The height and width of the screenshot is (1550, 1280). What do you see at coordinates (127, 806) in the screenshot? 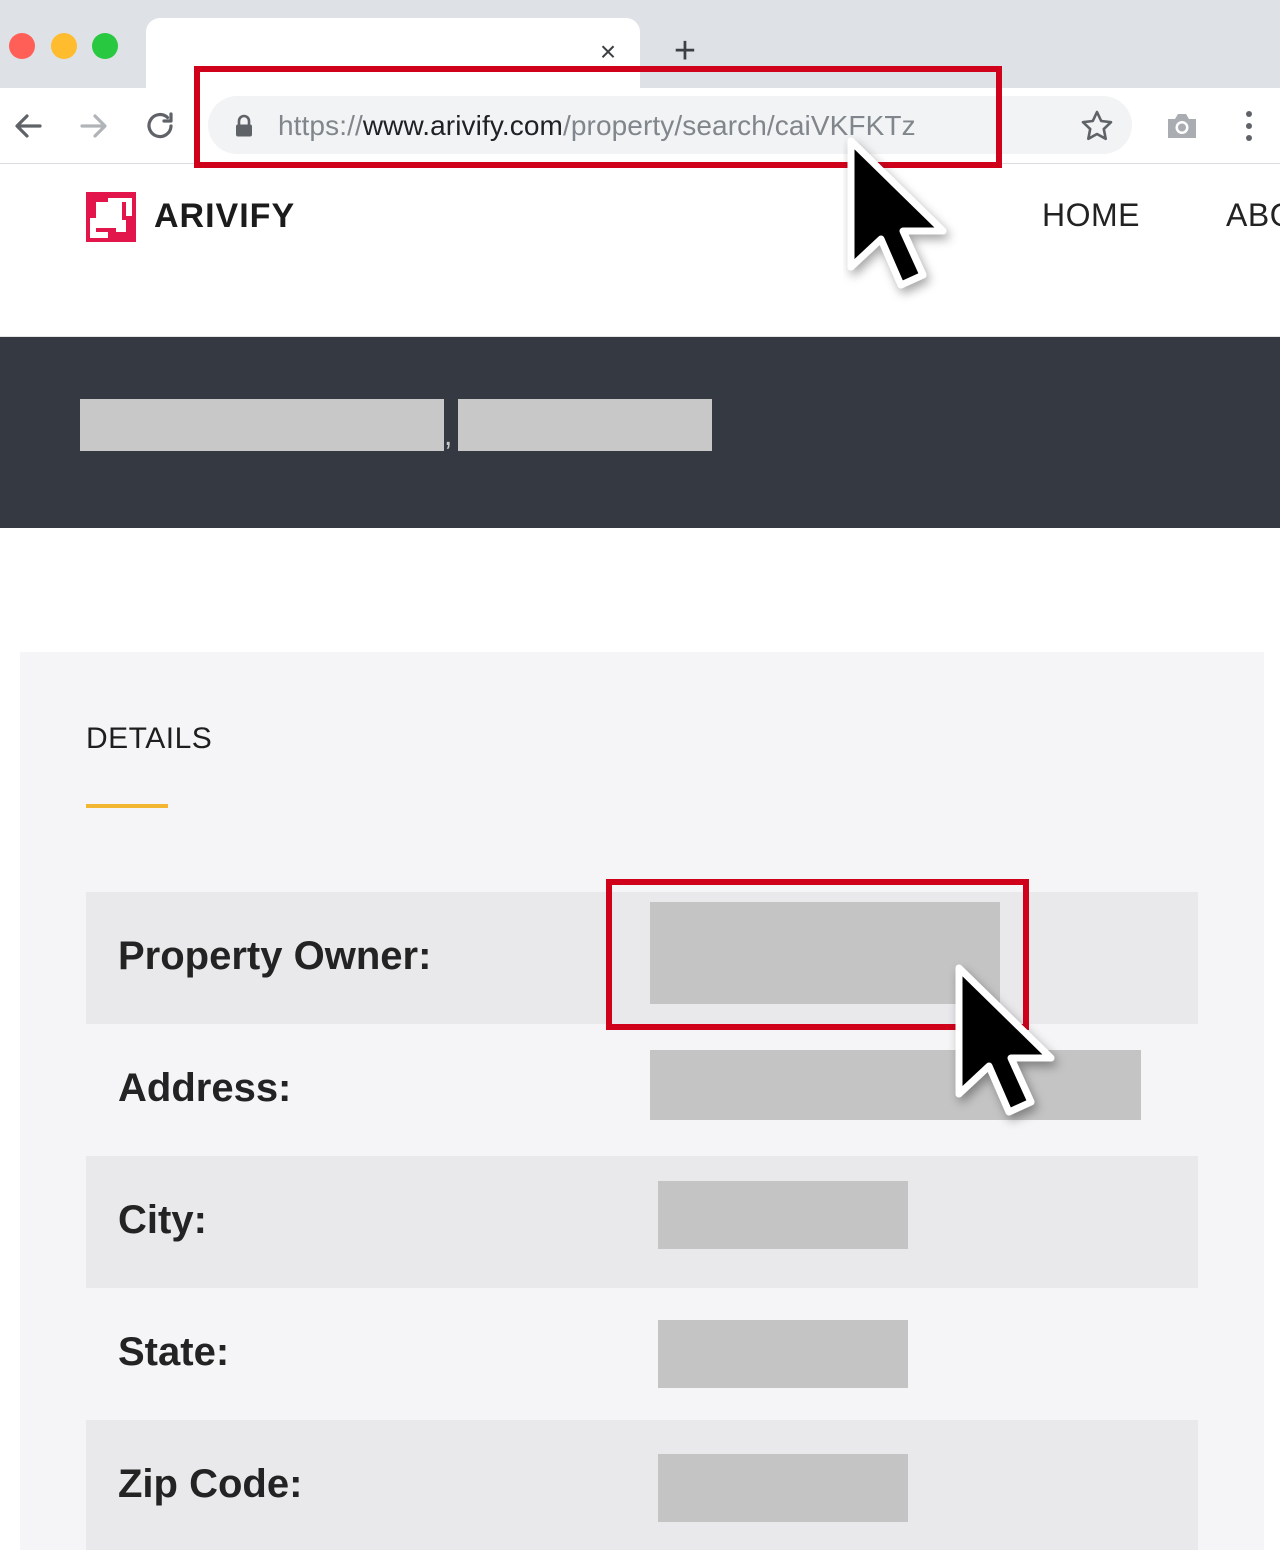
I see `heading-underline` at bounding box center [127, 806].